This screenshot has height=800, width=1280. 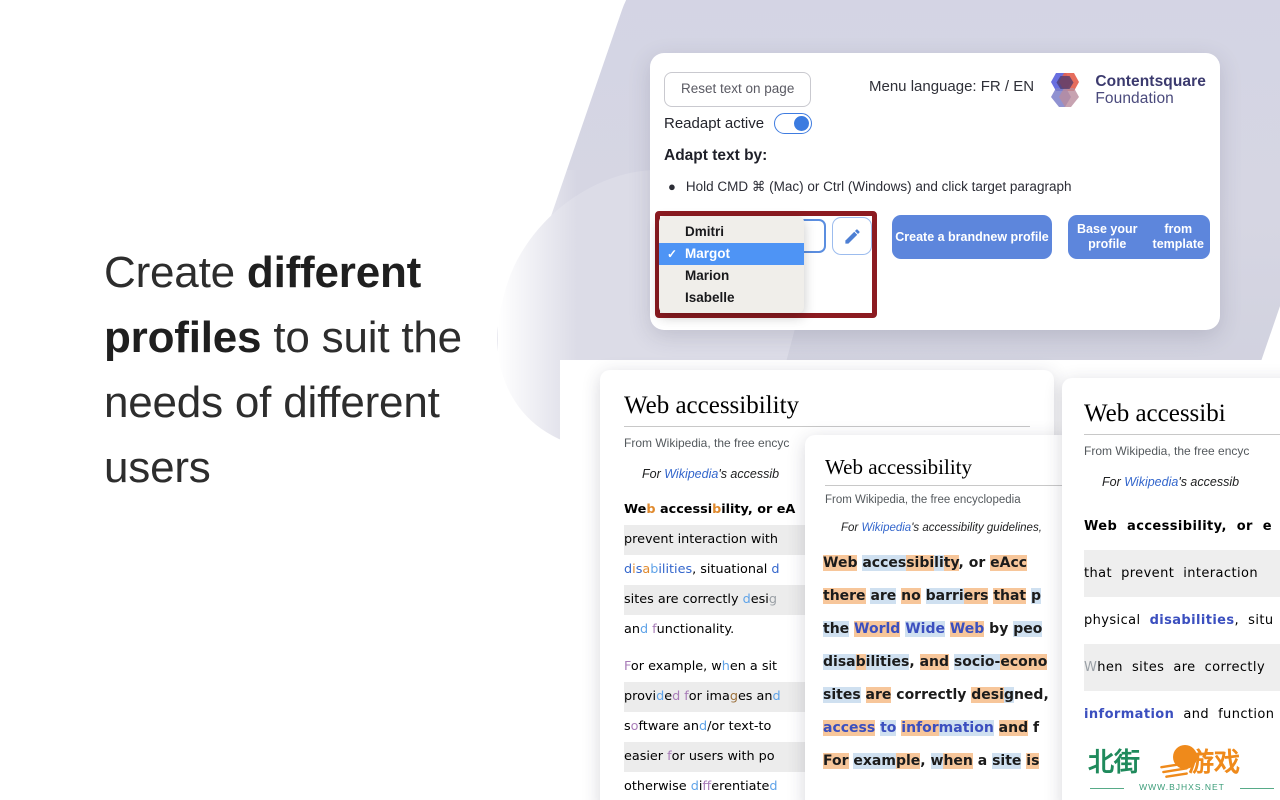 I want to click on dropdown-option-isabelle: Isabelle, so click(x=731, y=298).